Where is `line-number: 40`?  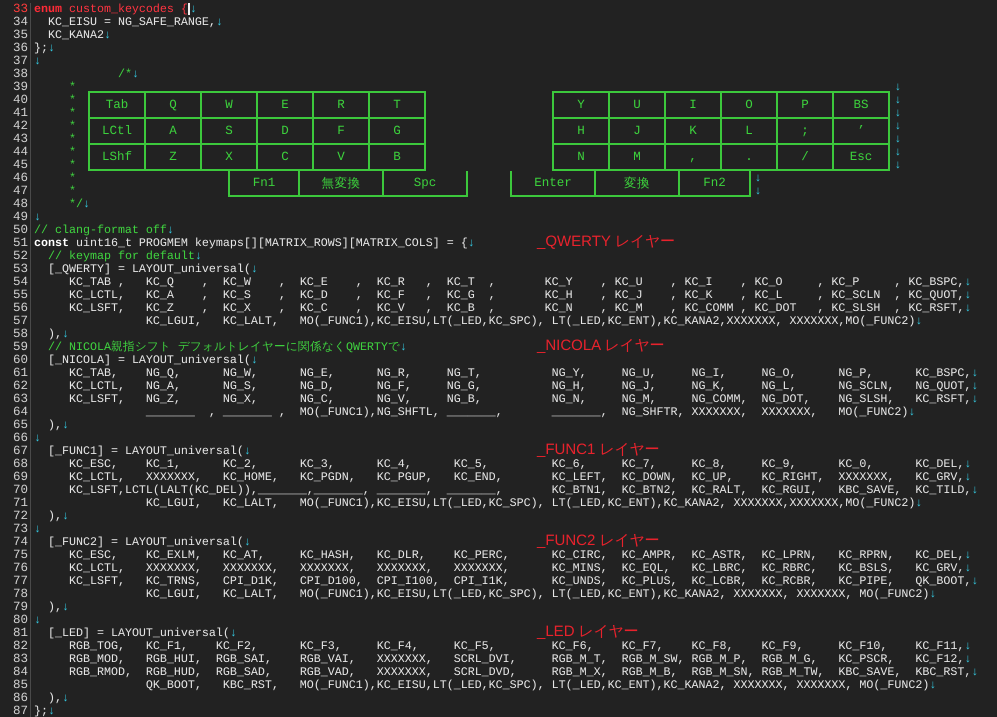 line-number: 40 is located at coordinates (15, 100).